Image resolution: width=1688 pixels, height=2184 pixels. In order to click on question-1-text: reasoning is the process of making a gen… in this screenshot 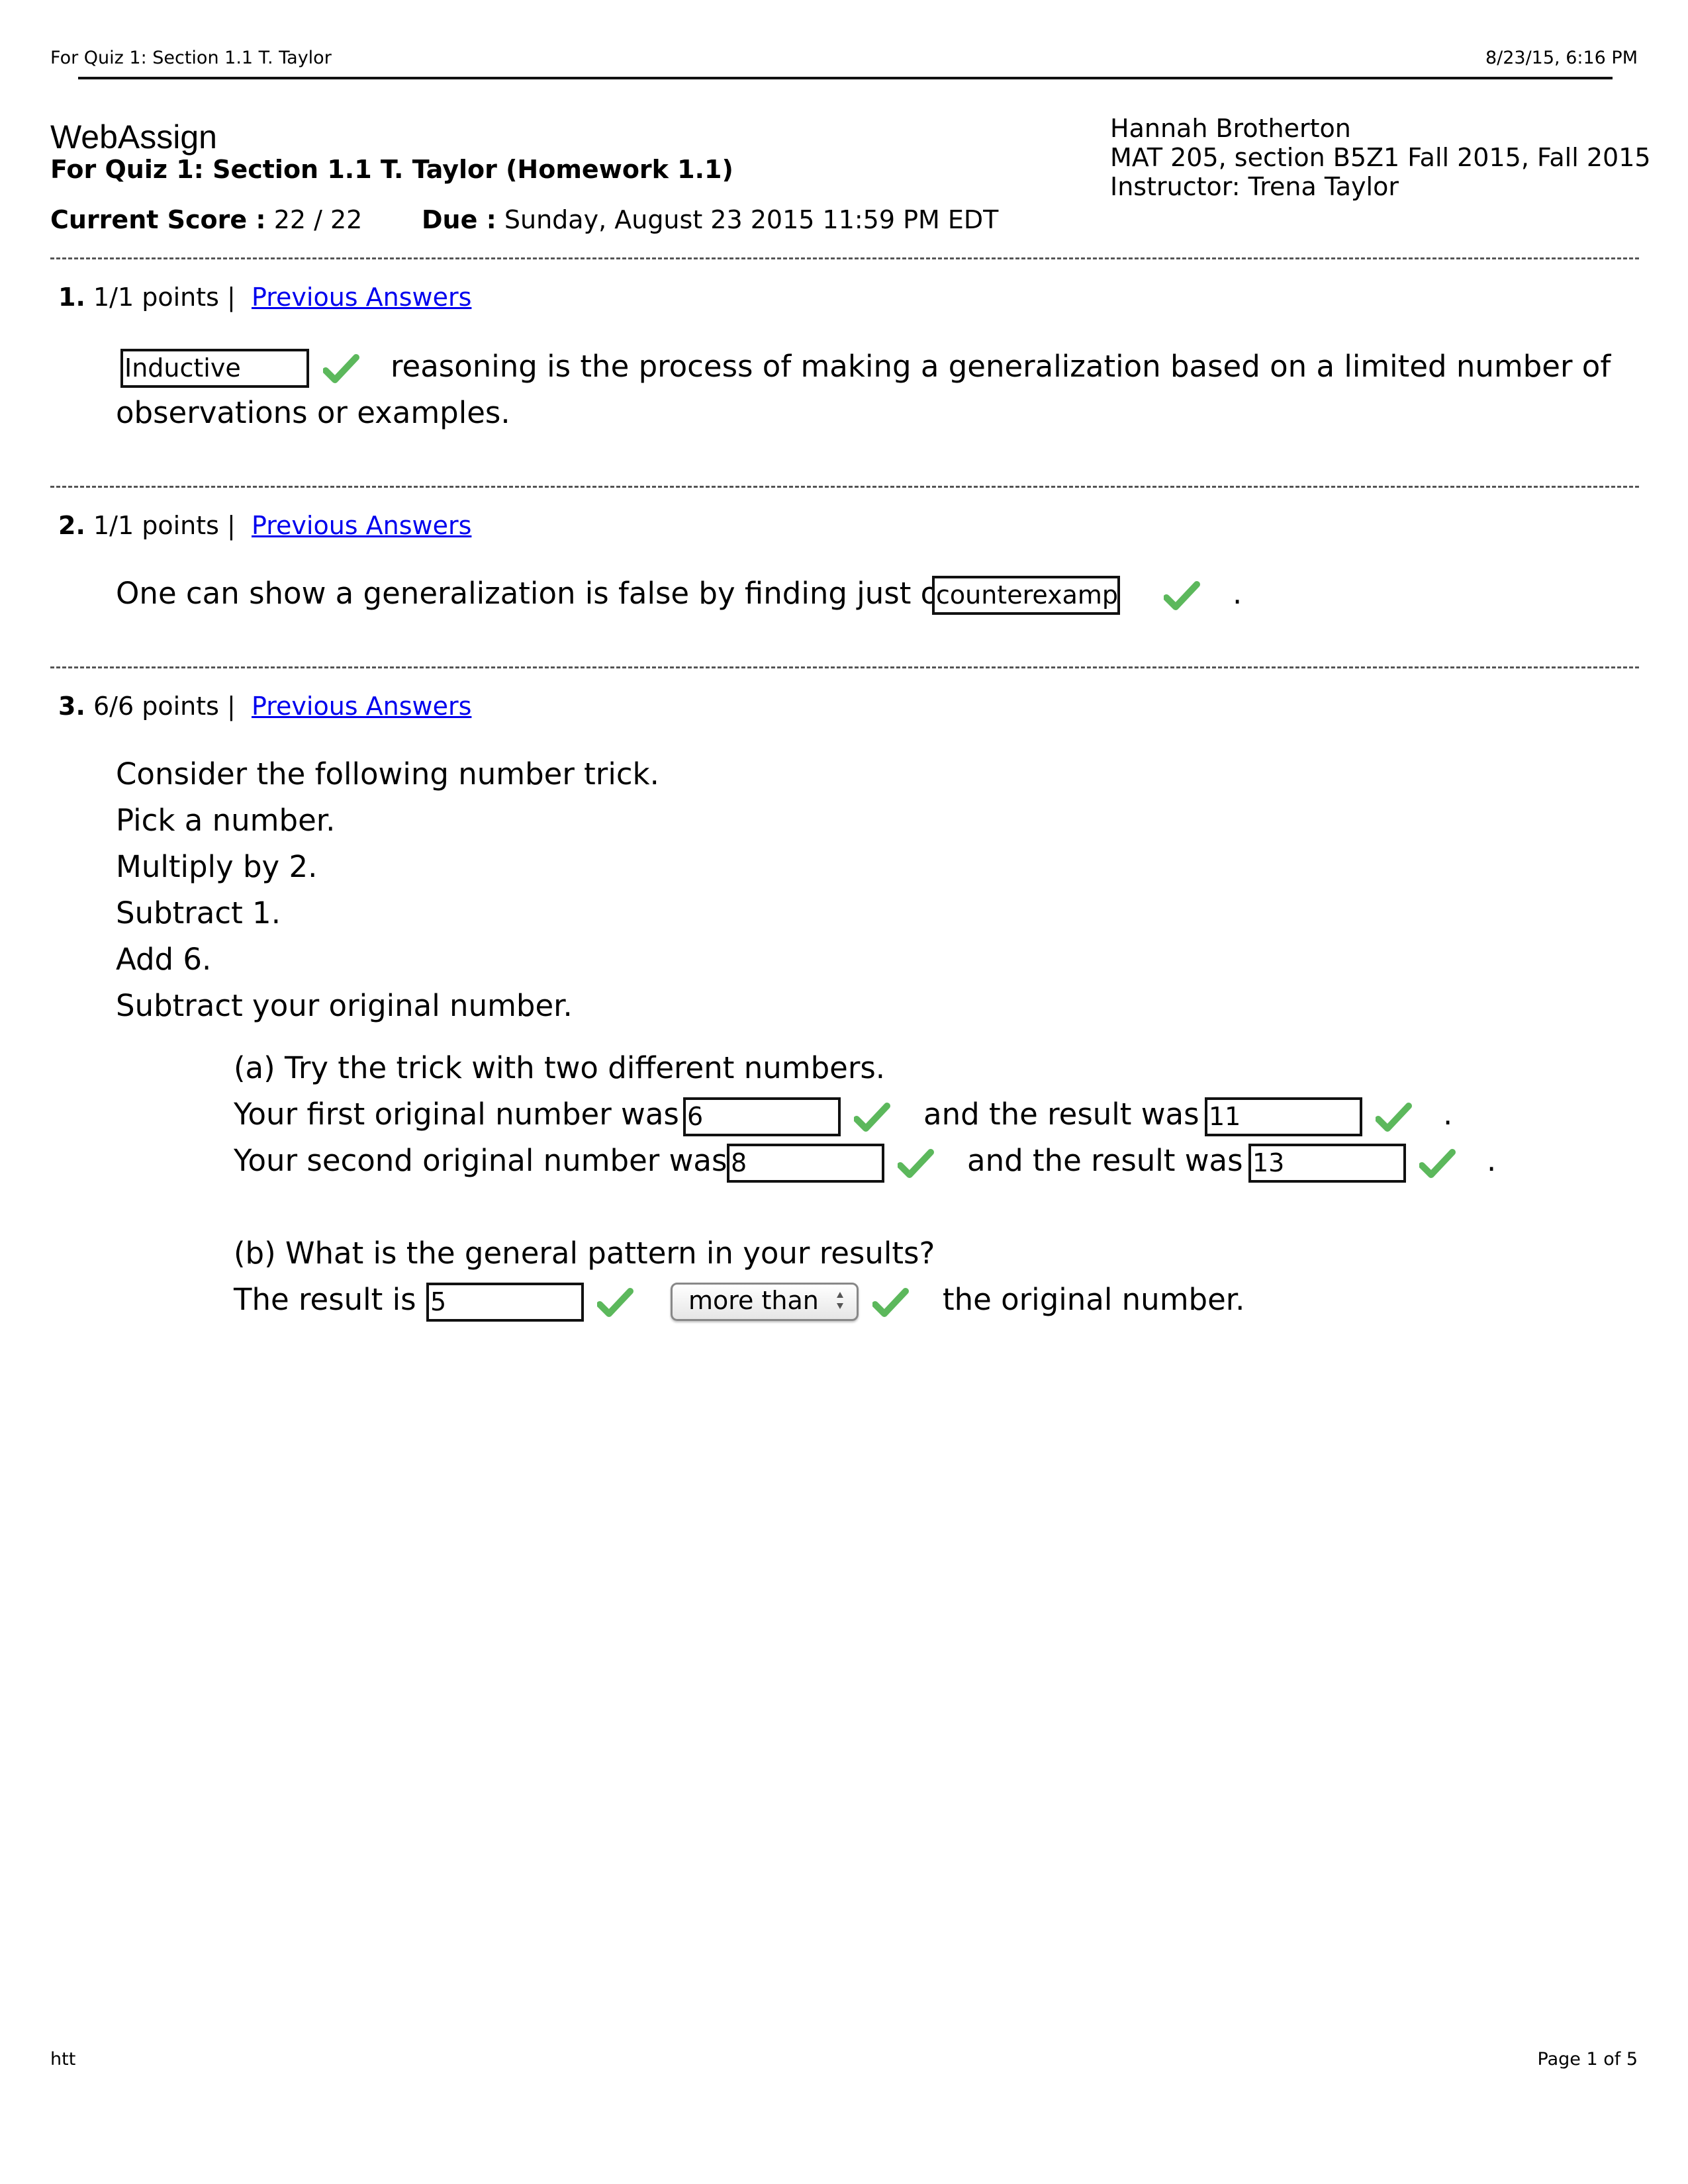, I will do `click(1001, 366)`.